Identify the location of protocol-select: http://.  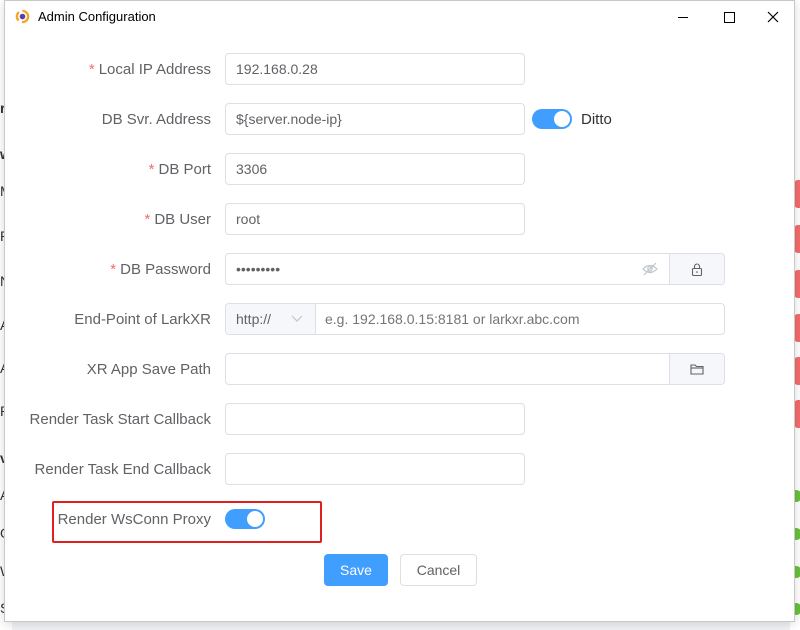
(271, 319).